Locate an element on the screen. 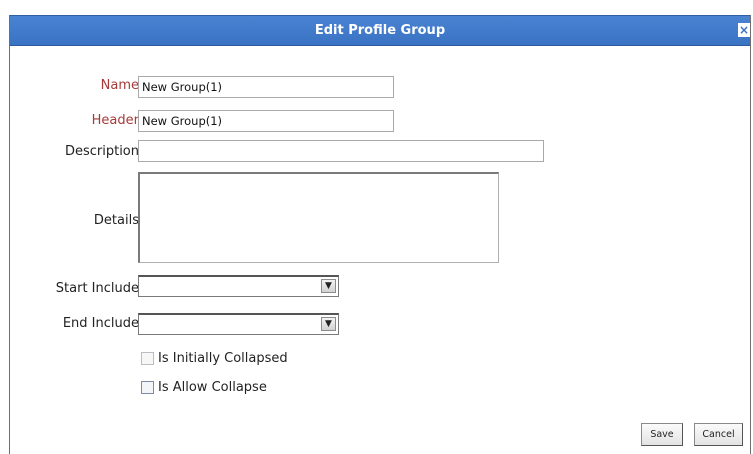  name-label: Name is located at coordinates (119, 85).